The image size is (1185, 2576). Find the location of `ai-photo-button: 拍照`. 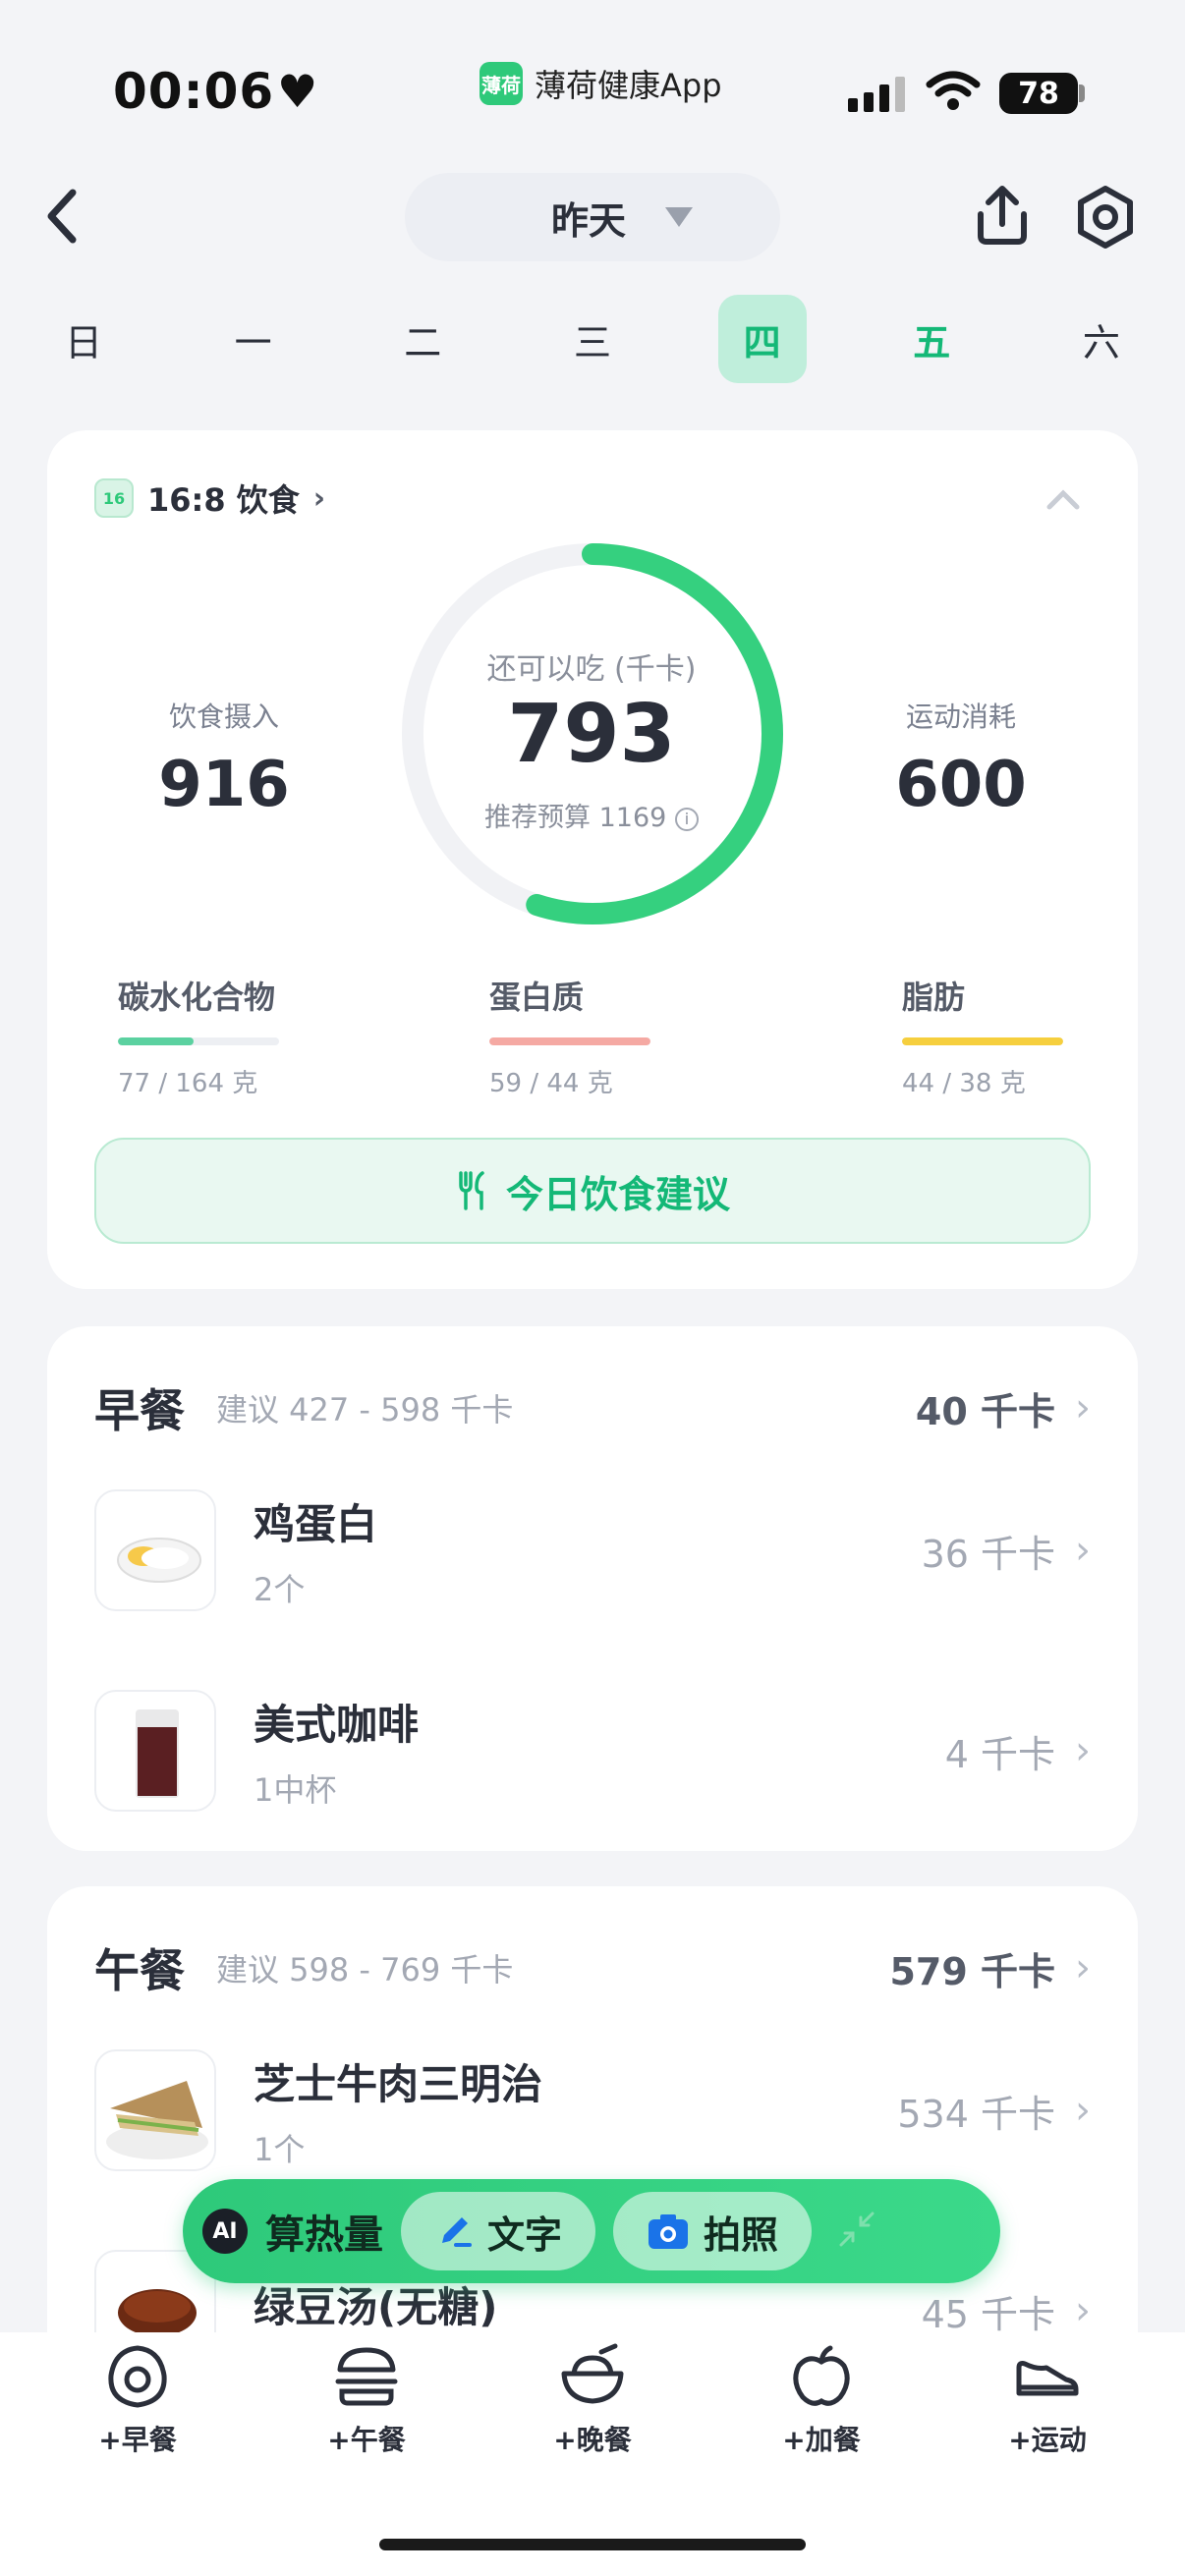

ai-photo-button: 拍照 is located at coordinates (713, 2231).